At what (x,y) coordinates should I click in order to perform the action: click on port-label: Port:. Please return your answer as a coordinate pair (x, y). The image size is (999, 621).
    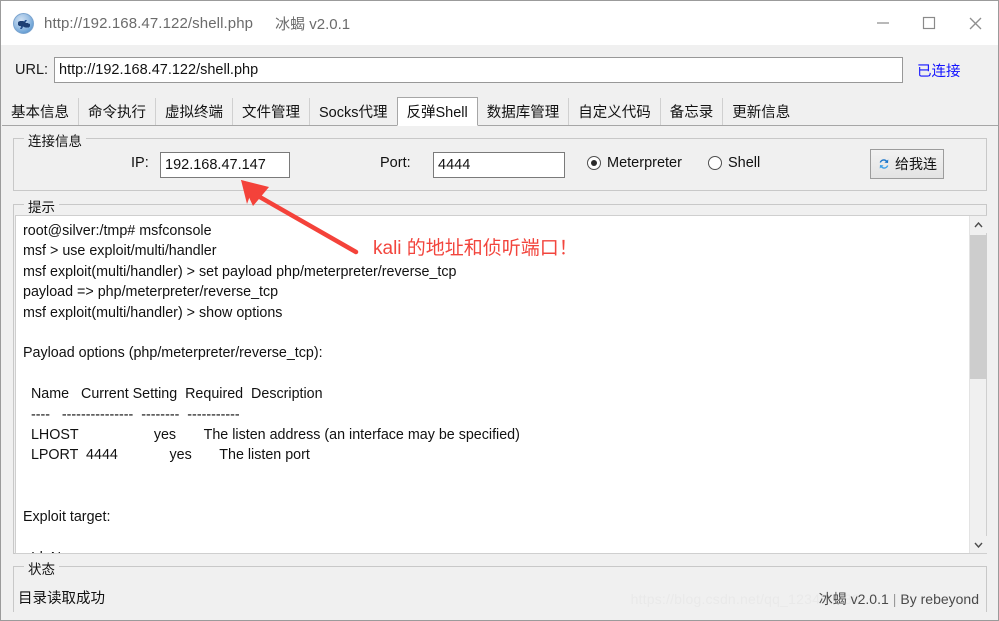
    Looking at the image, I should click on (395, 163).